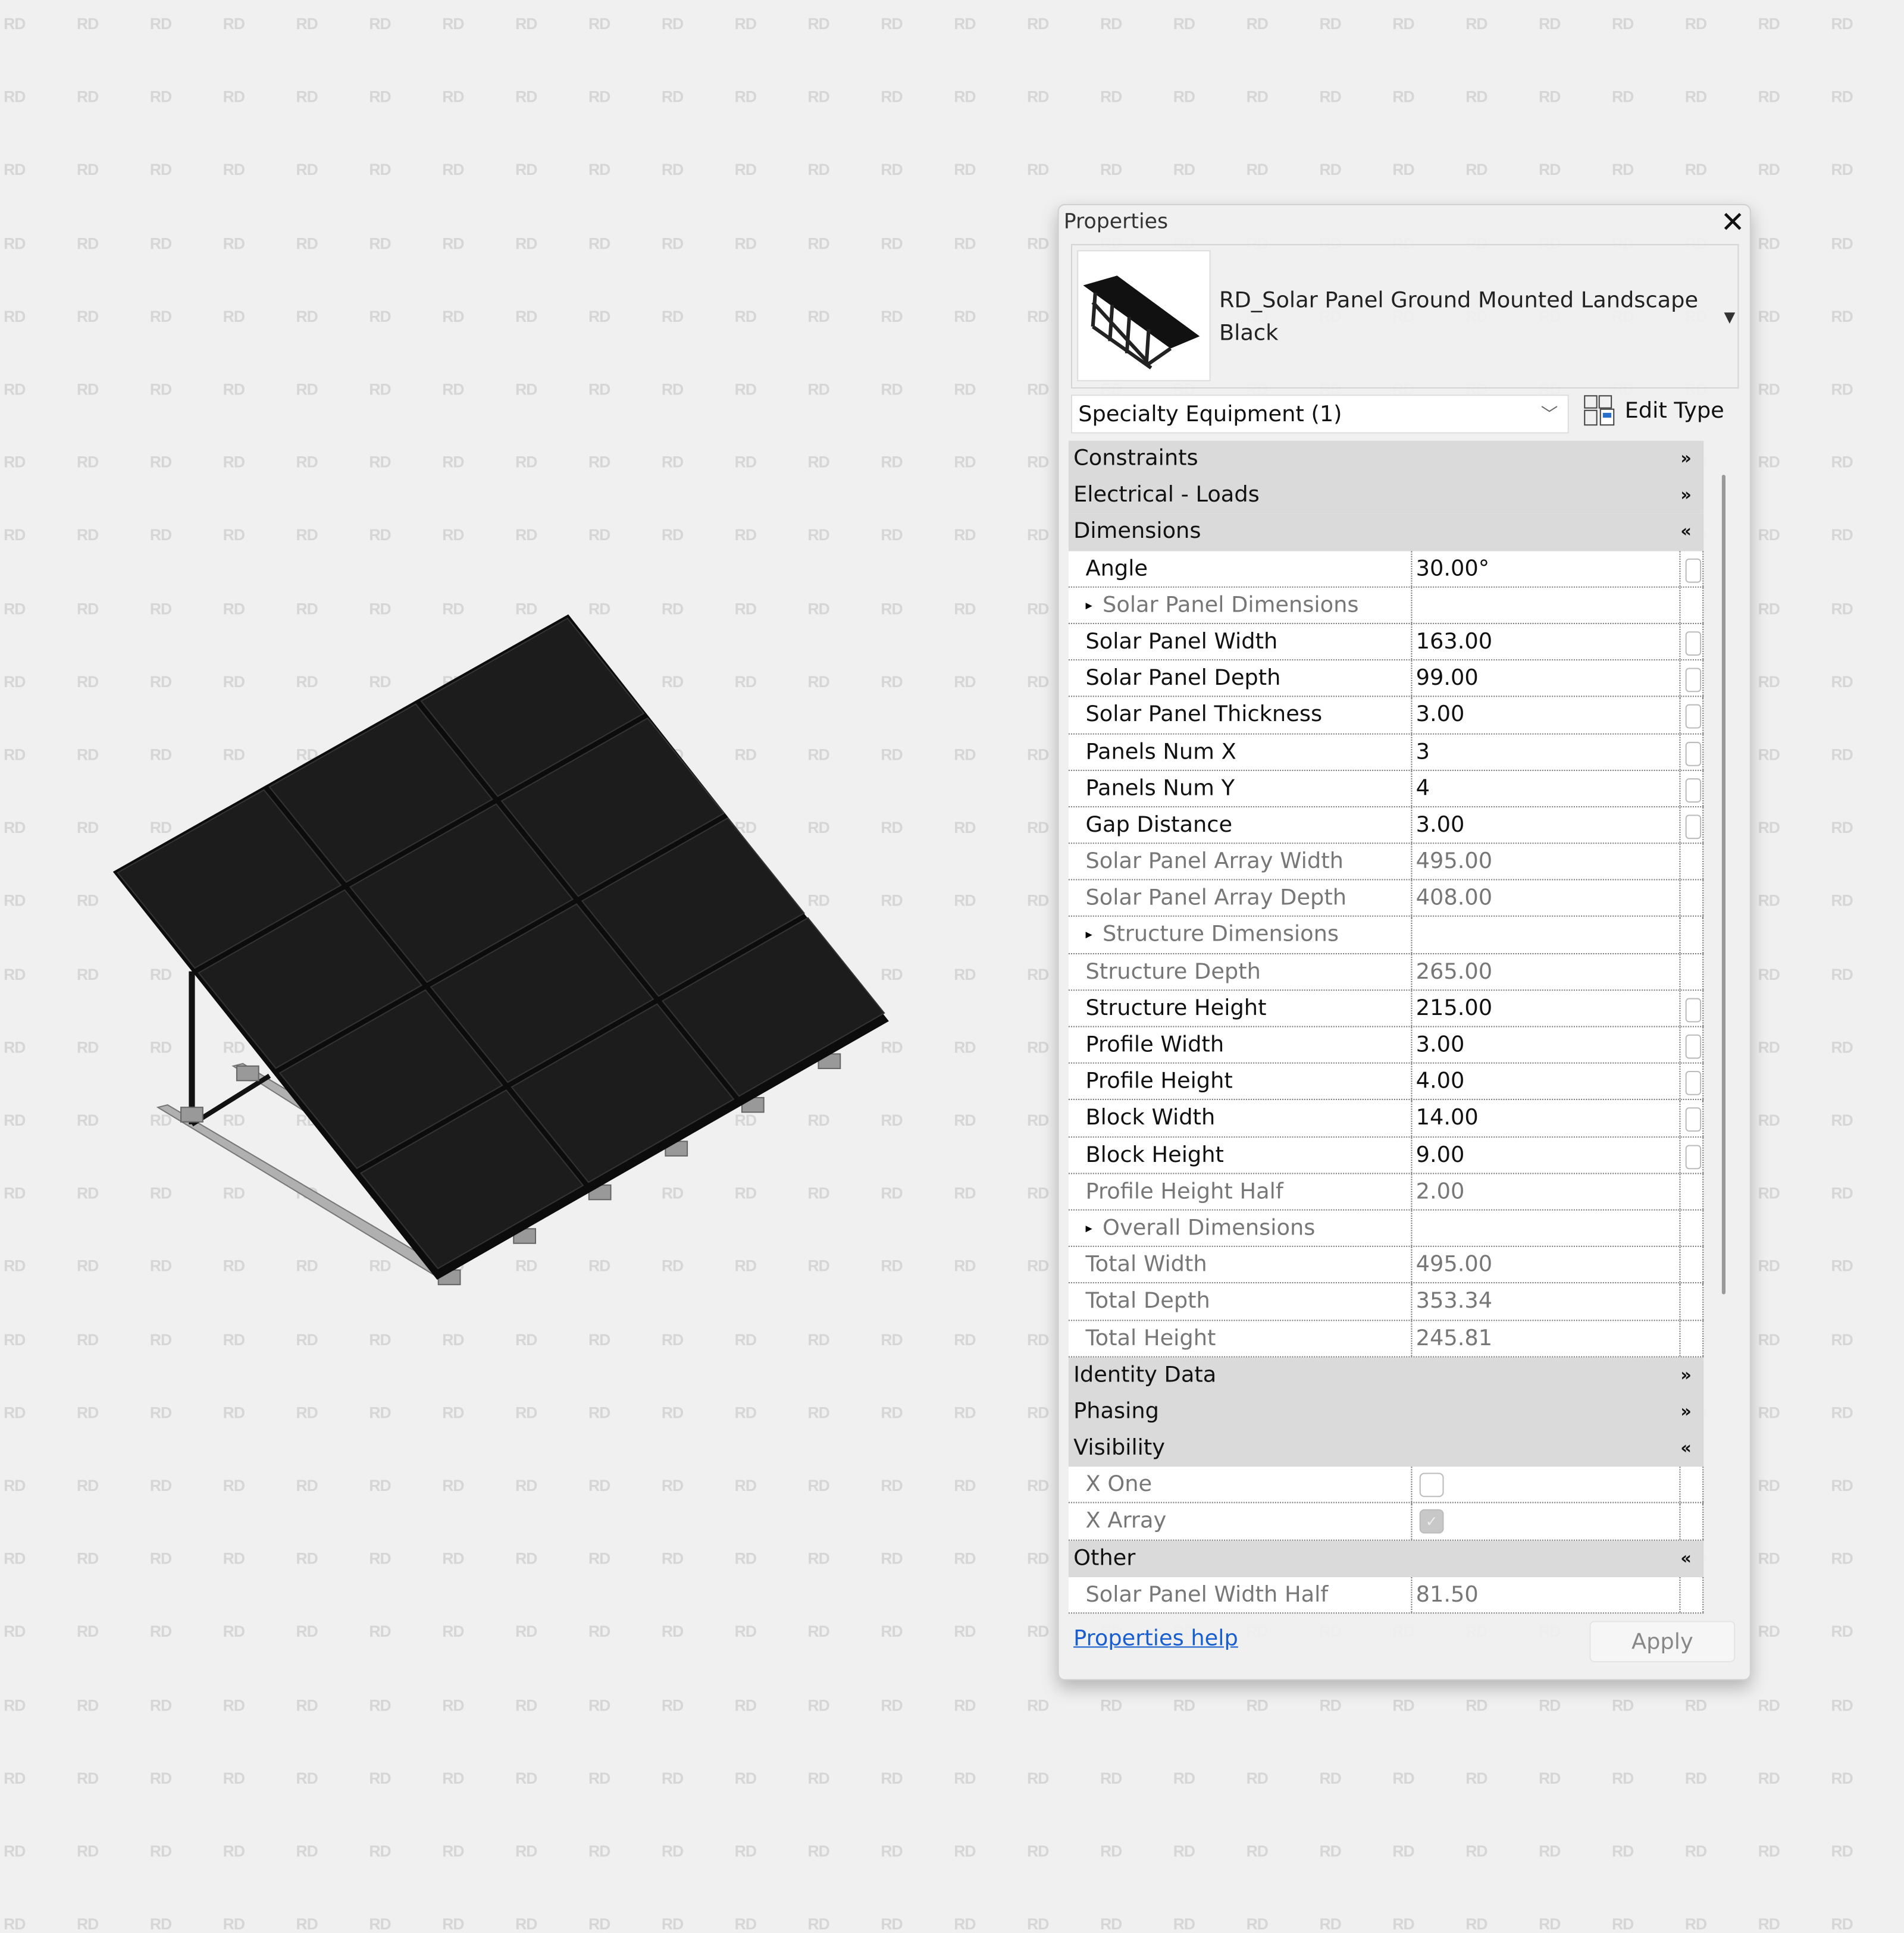 Image resolution: width=1904 pixels, height=1933 pixels. What do you see at coordinates (1386, 1192) in the screenshot?
I see `property-row-profile-height-half: Profile Height Half 2.00` at bounding box center [1386, 1192].